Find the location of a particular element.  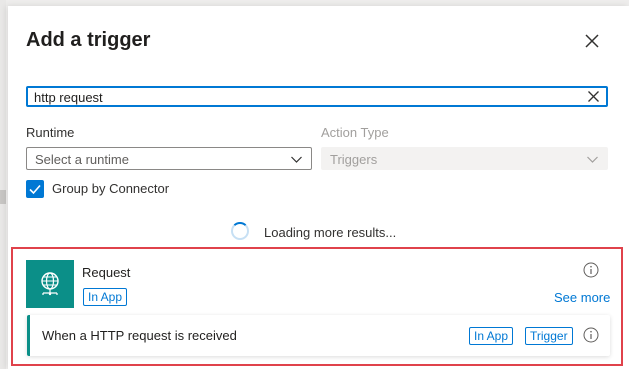

runtime-label: Runtime is located at coordinates (50, 132).